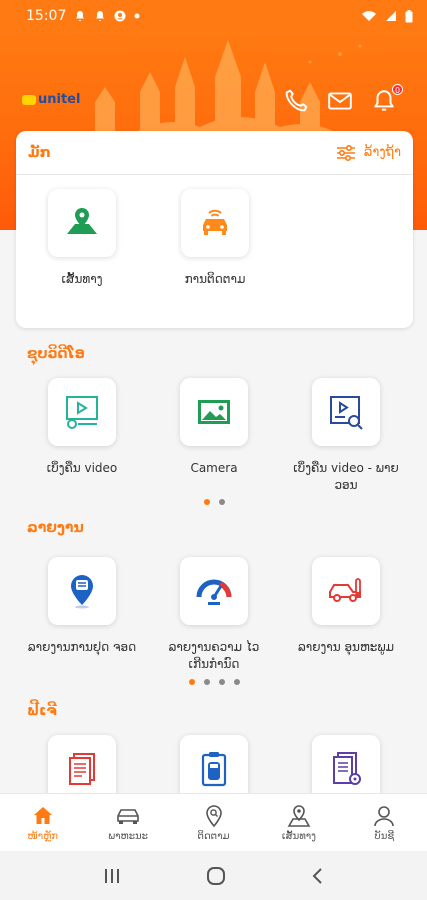  What do you see at coordinates (214, 502) in the screenshot?
I see `video-pagination-dots` at bounding box center [214, 502].